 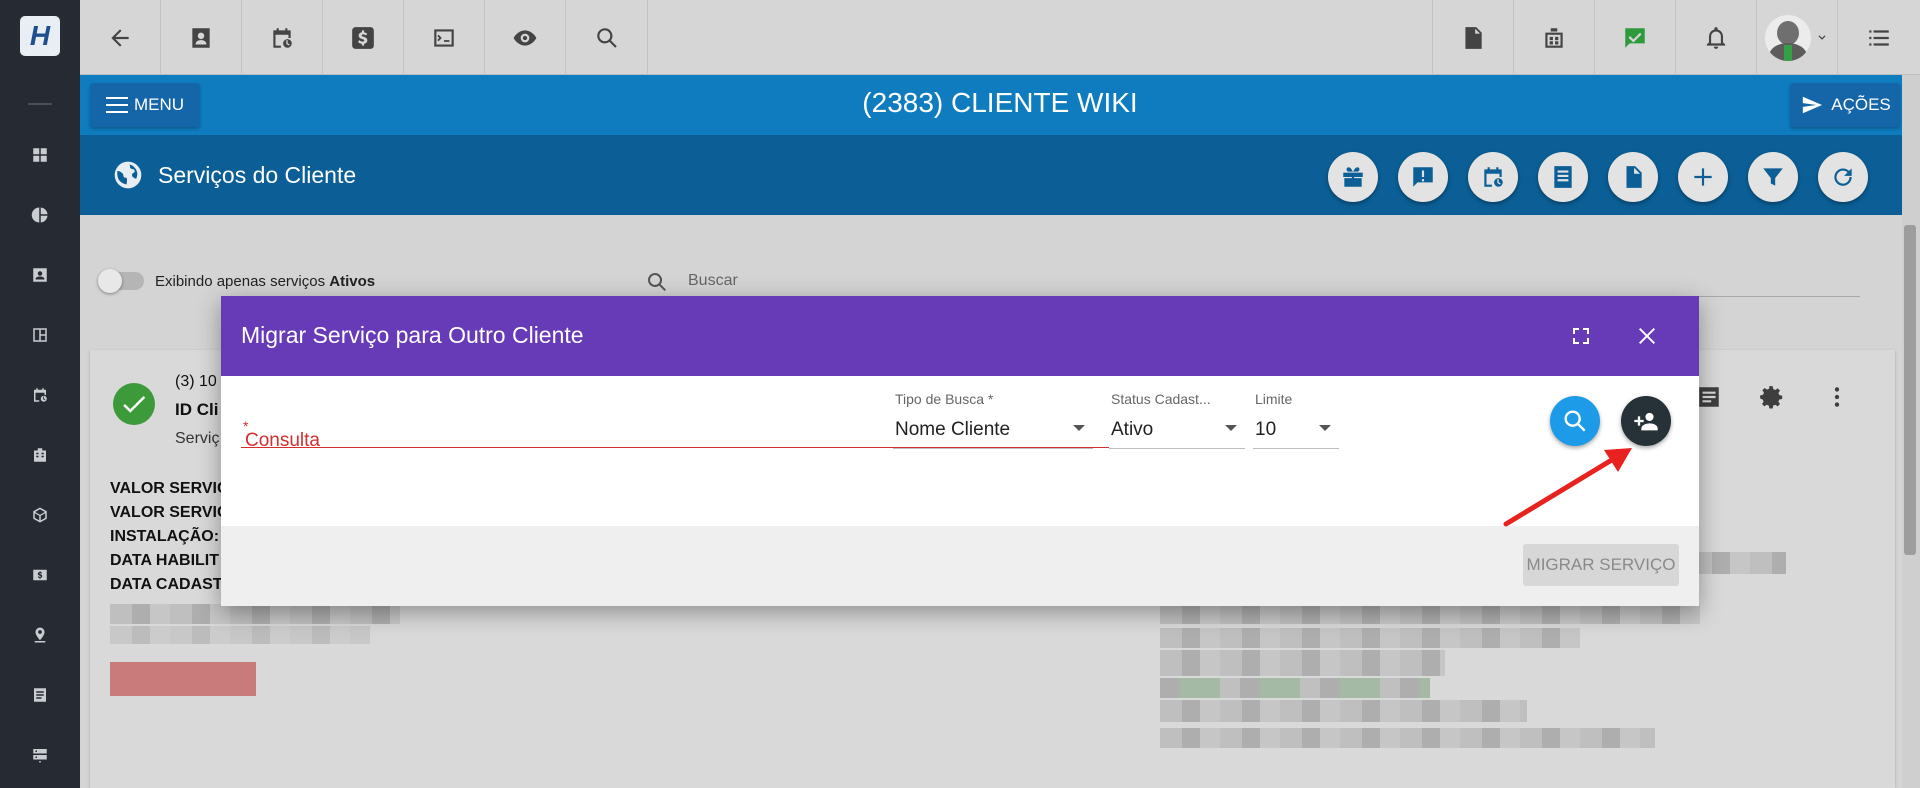 I want to click on messages-button, so click(x=1634, y=37).